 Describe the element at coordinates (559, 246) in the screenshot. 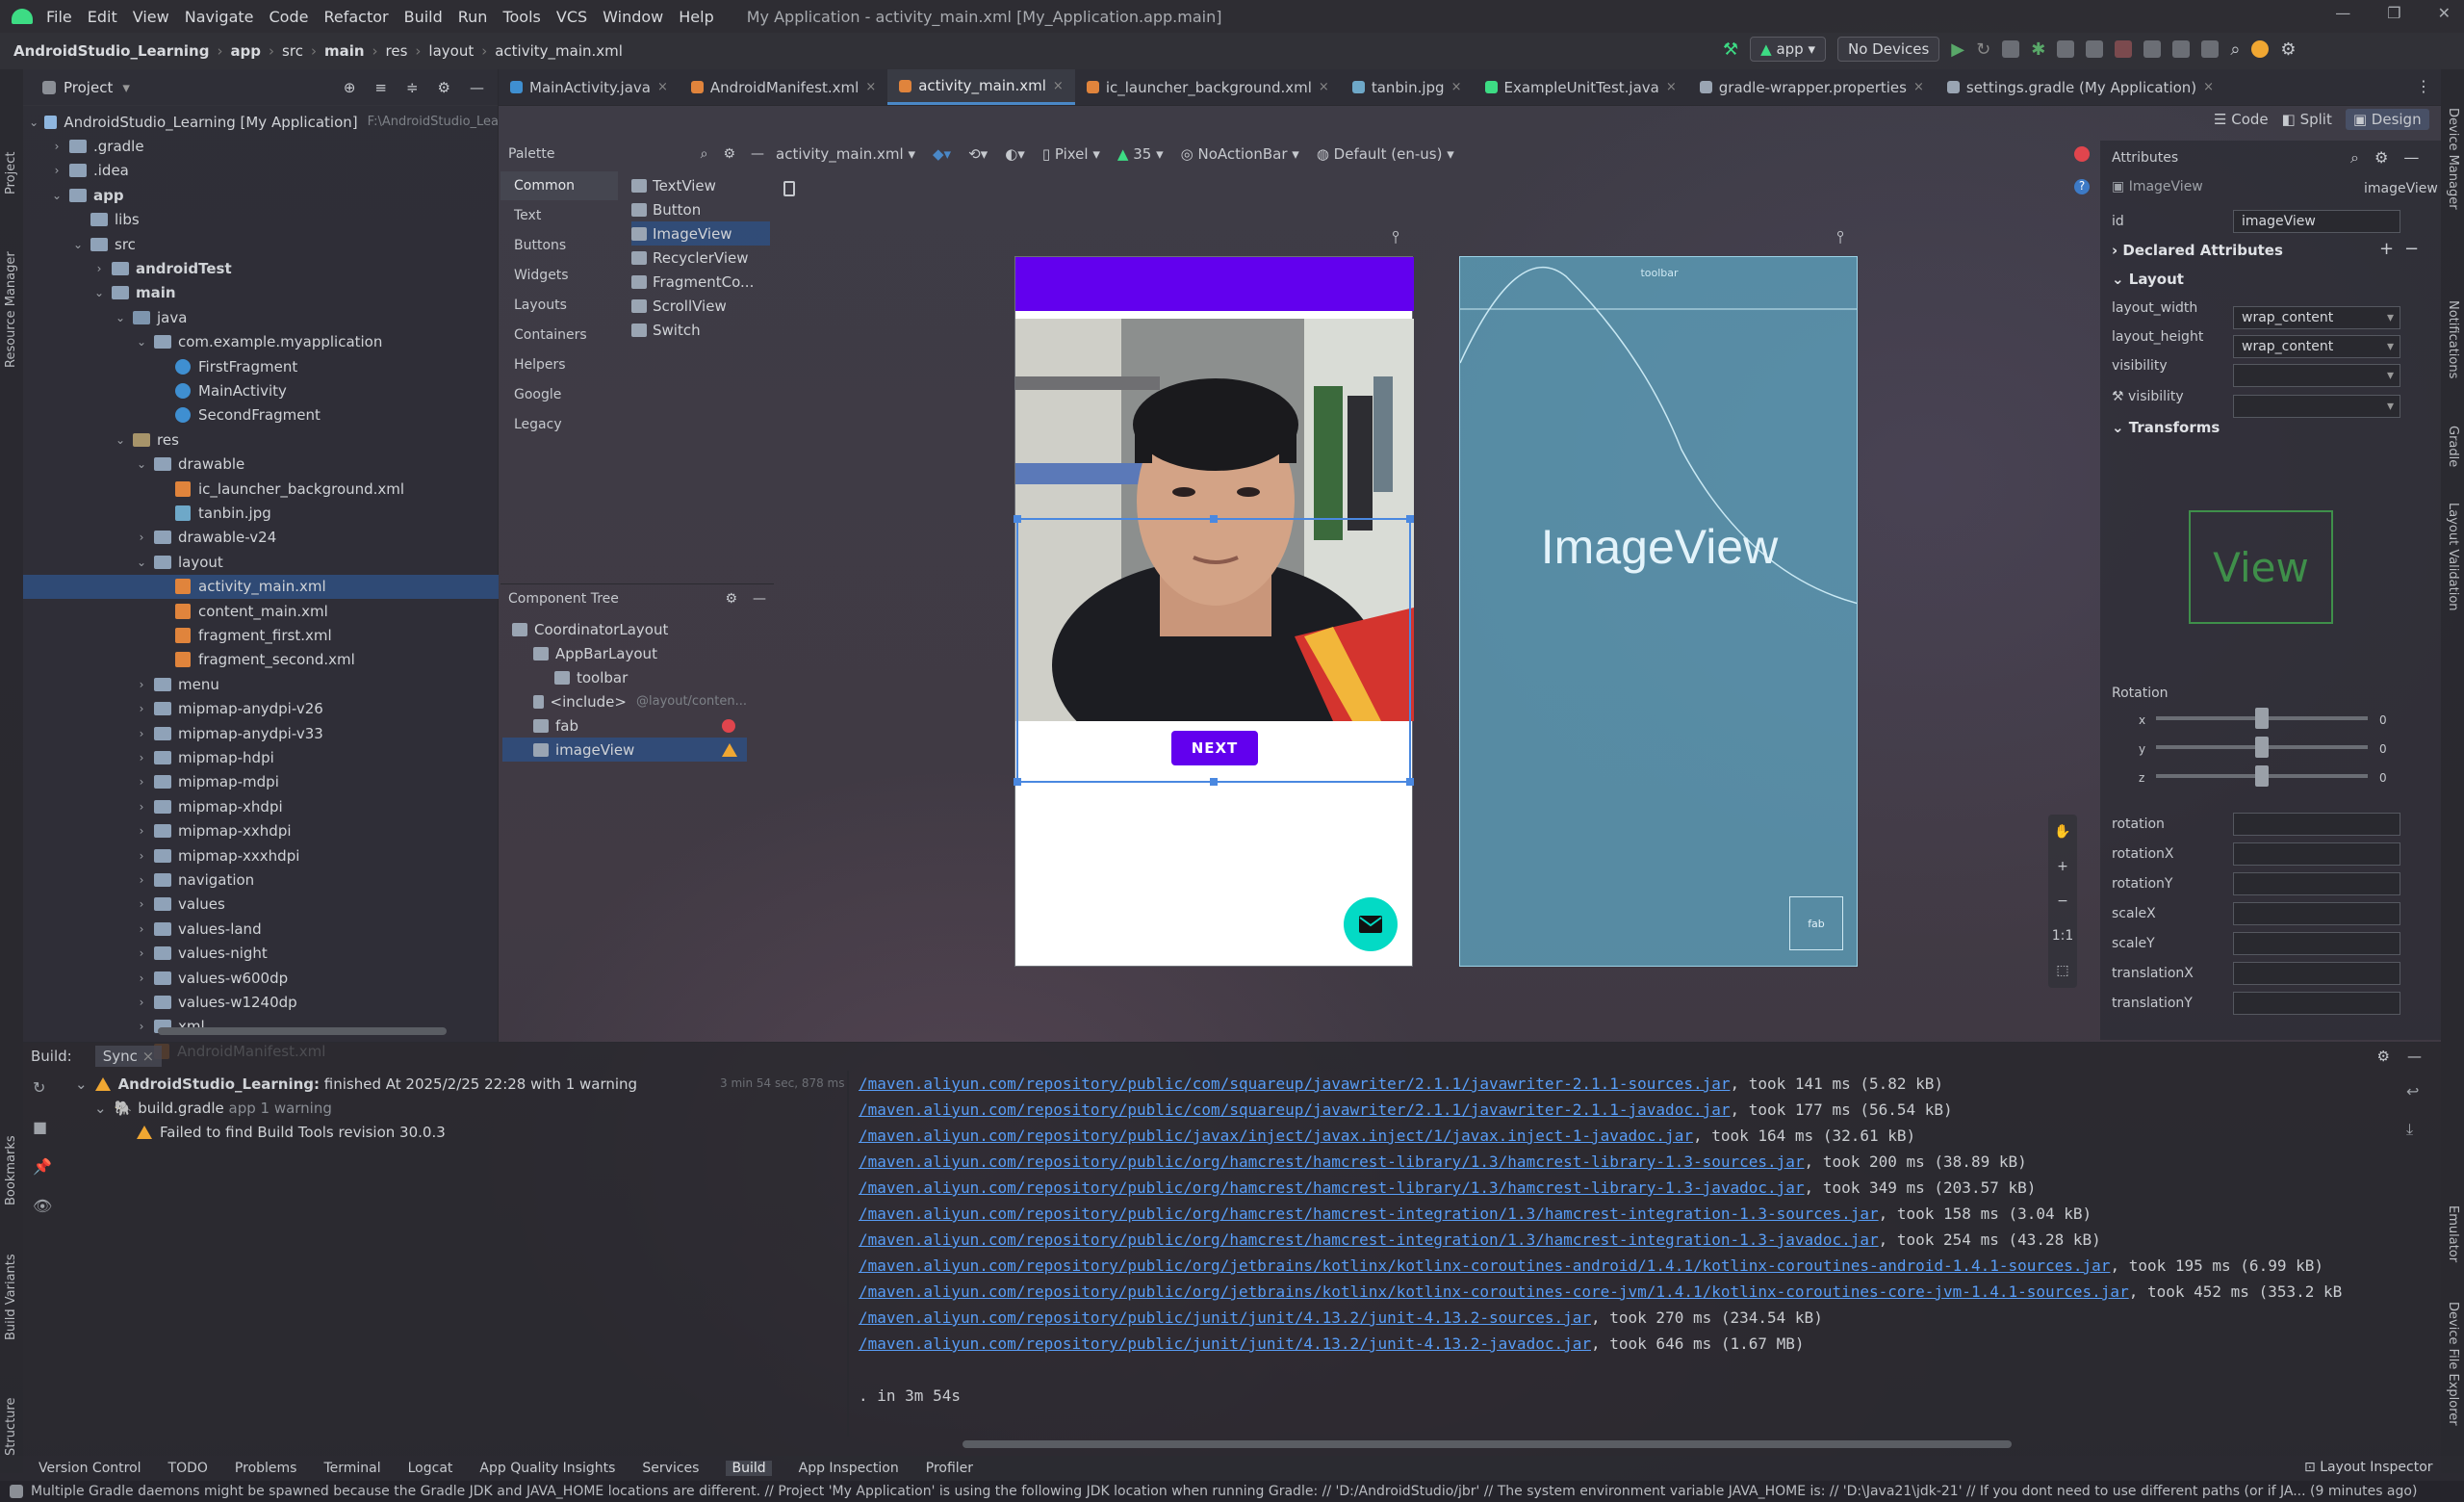

I see `palette-category: Buttons` at that location.